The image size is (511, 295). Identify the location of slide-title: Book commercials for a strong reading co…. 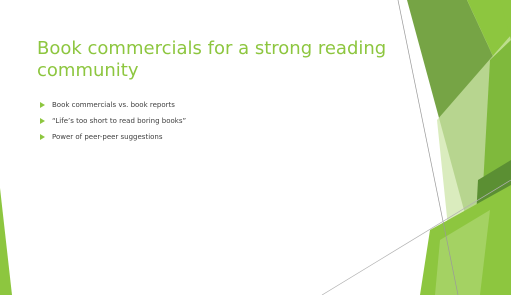
(212, 59).